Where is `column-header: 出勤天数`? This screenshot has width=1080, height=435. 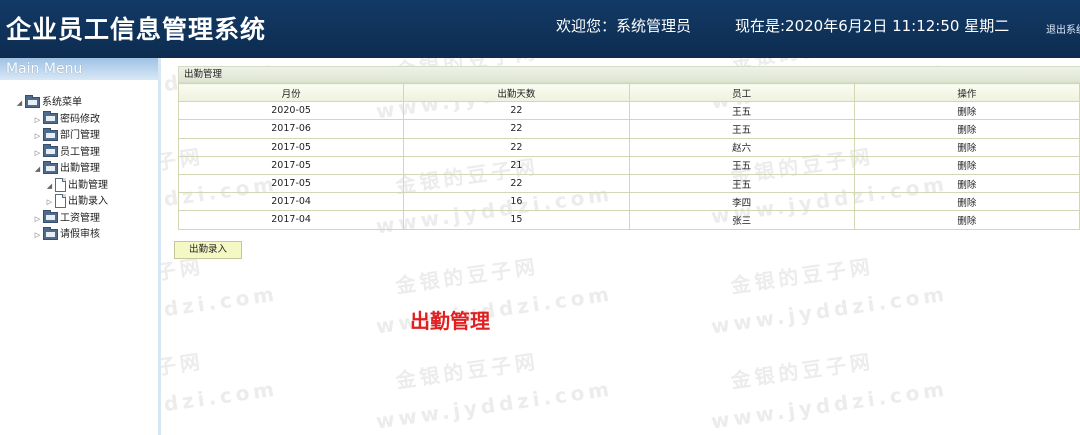 column-header: 出勤天数 is located at coordinates (516, 92).